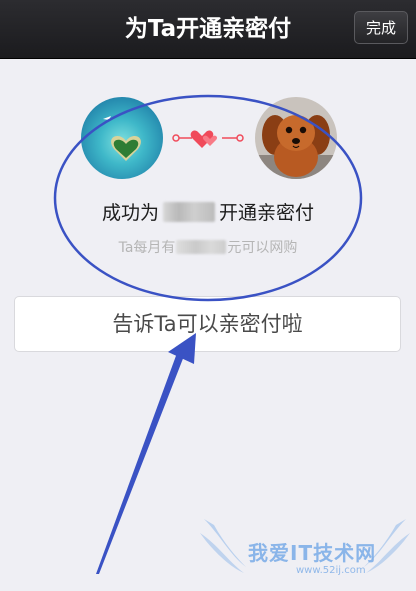 This screenshot has width=416, height=591. Describe the element at coordinates (130, 213) in the screenshot. I see `success-prefix: 成功为` at that location.